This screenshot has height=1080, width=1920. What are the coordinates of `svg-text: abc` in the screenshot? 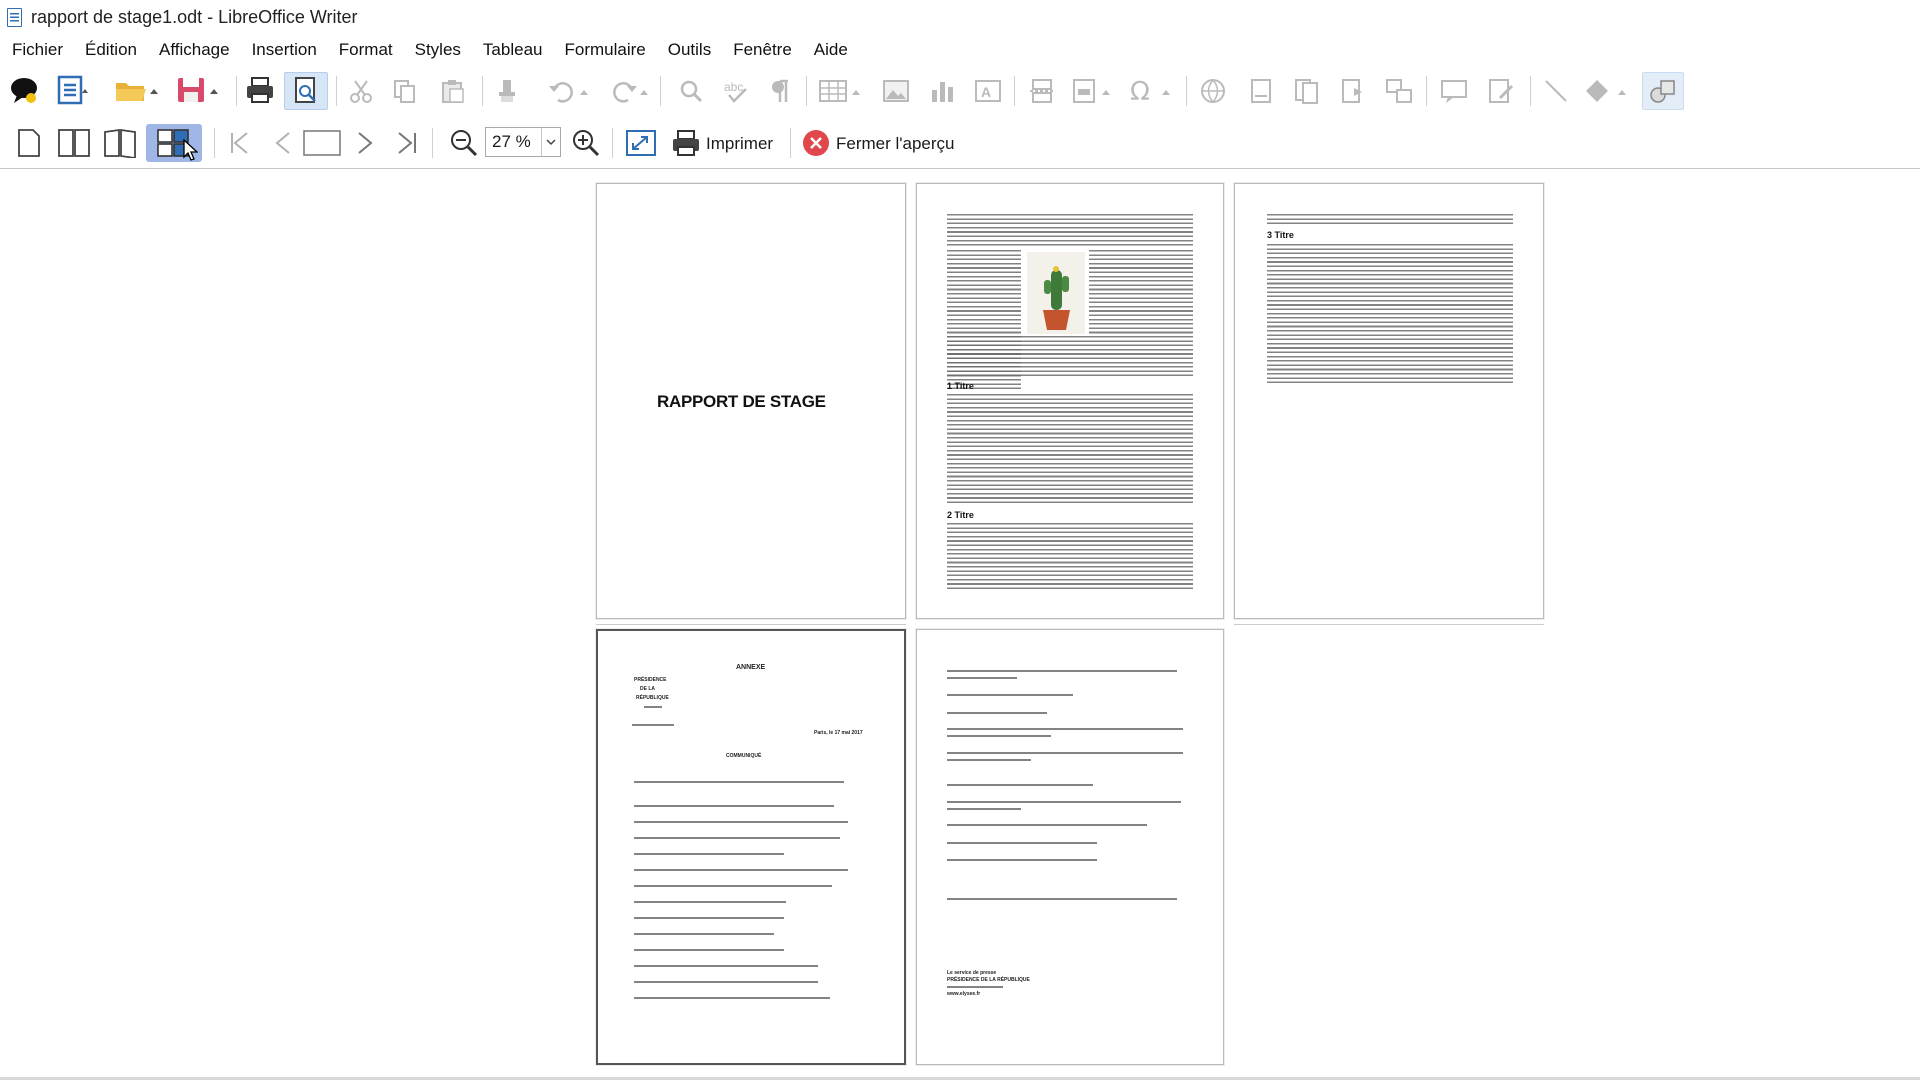 It's located at (733, 87).